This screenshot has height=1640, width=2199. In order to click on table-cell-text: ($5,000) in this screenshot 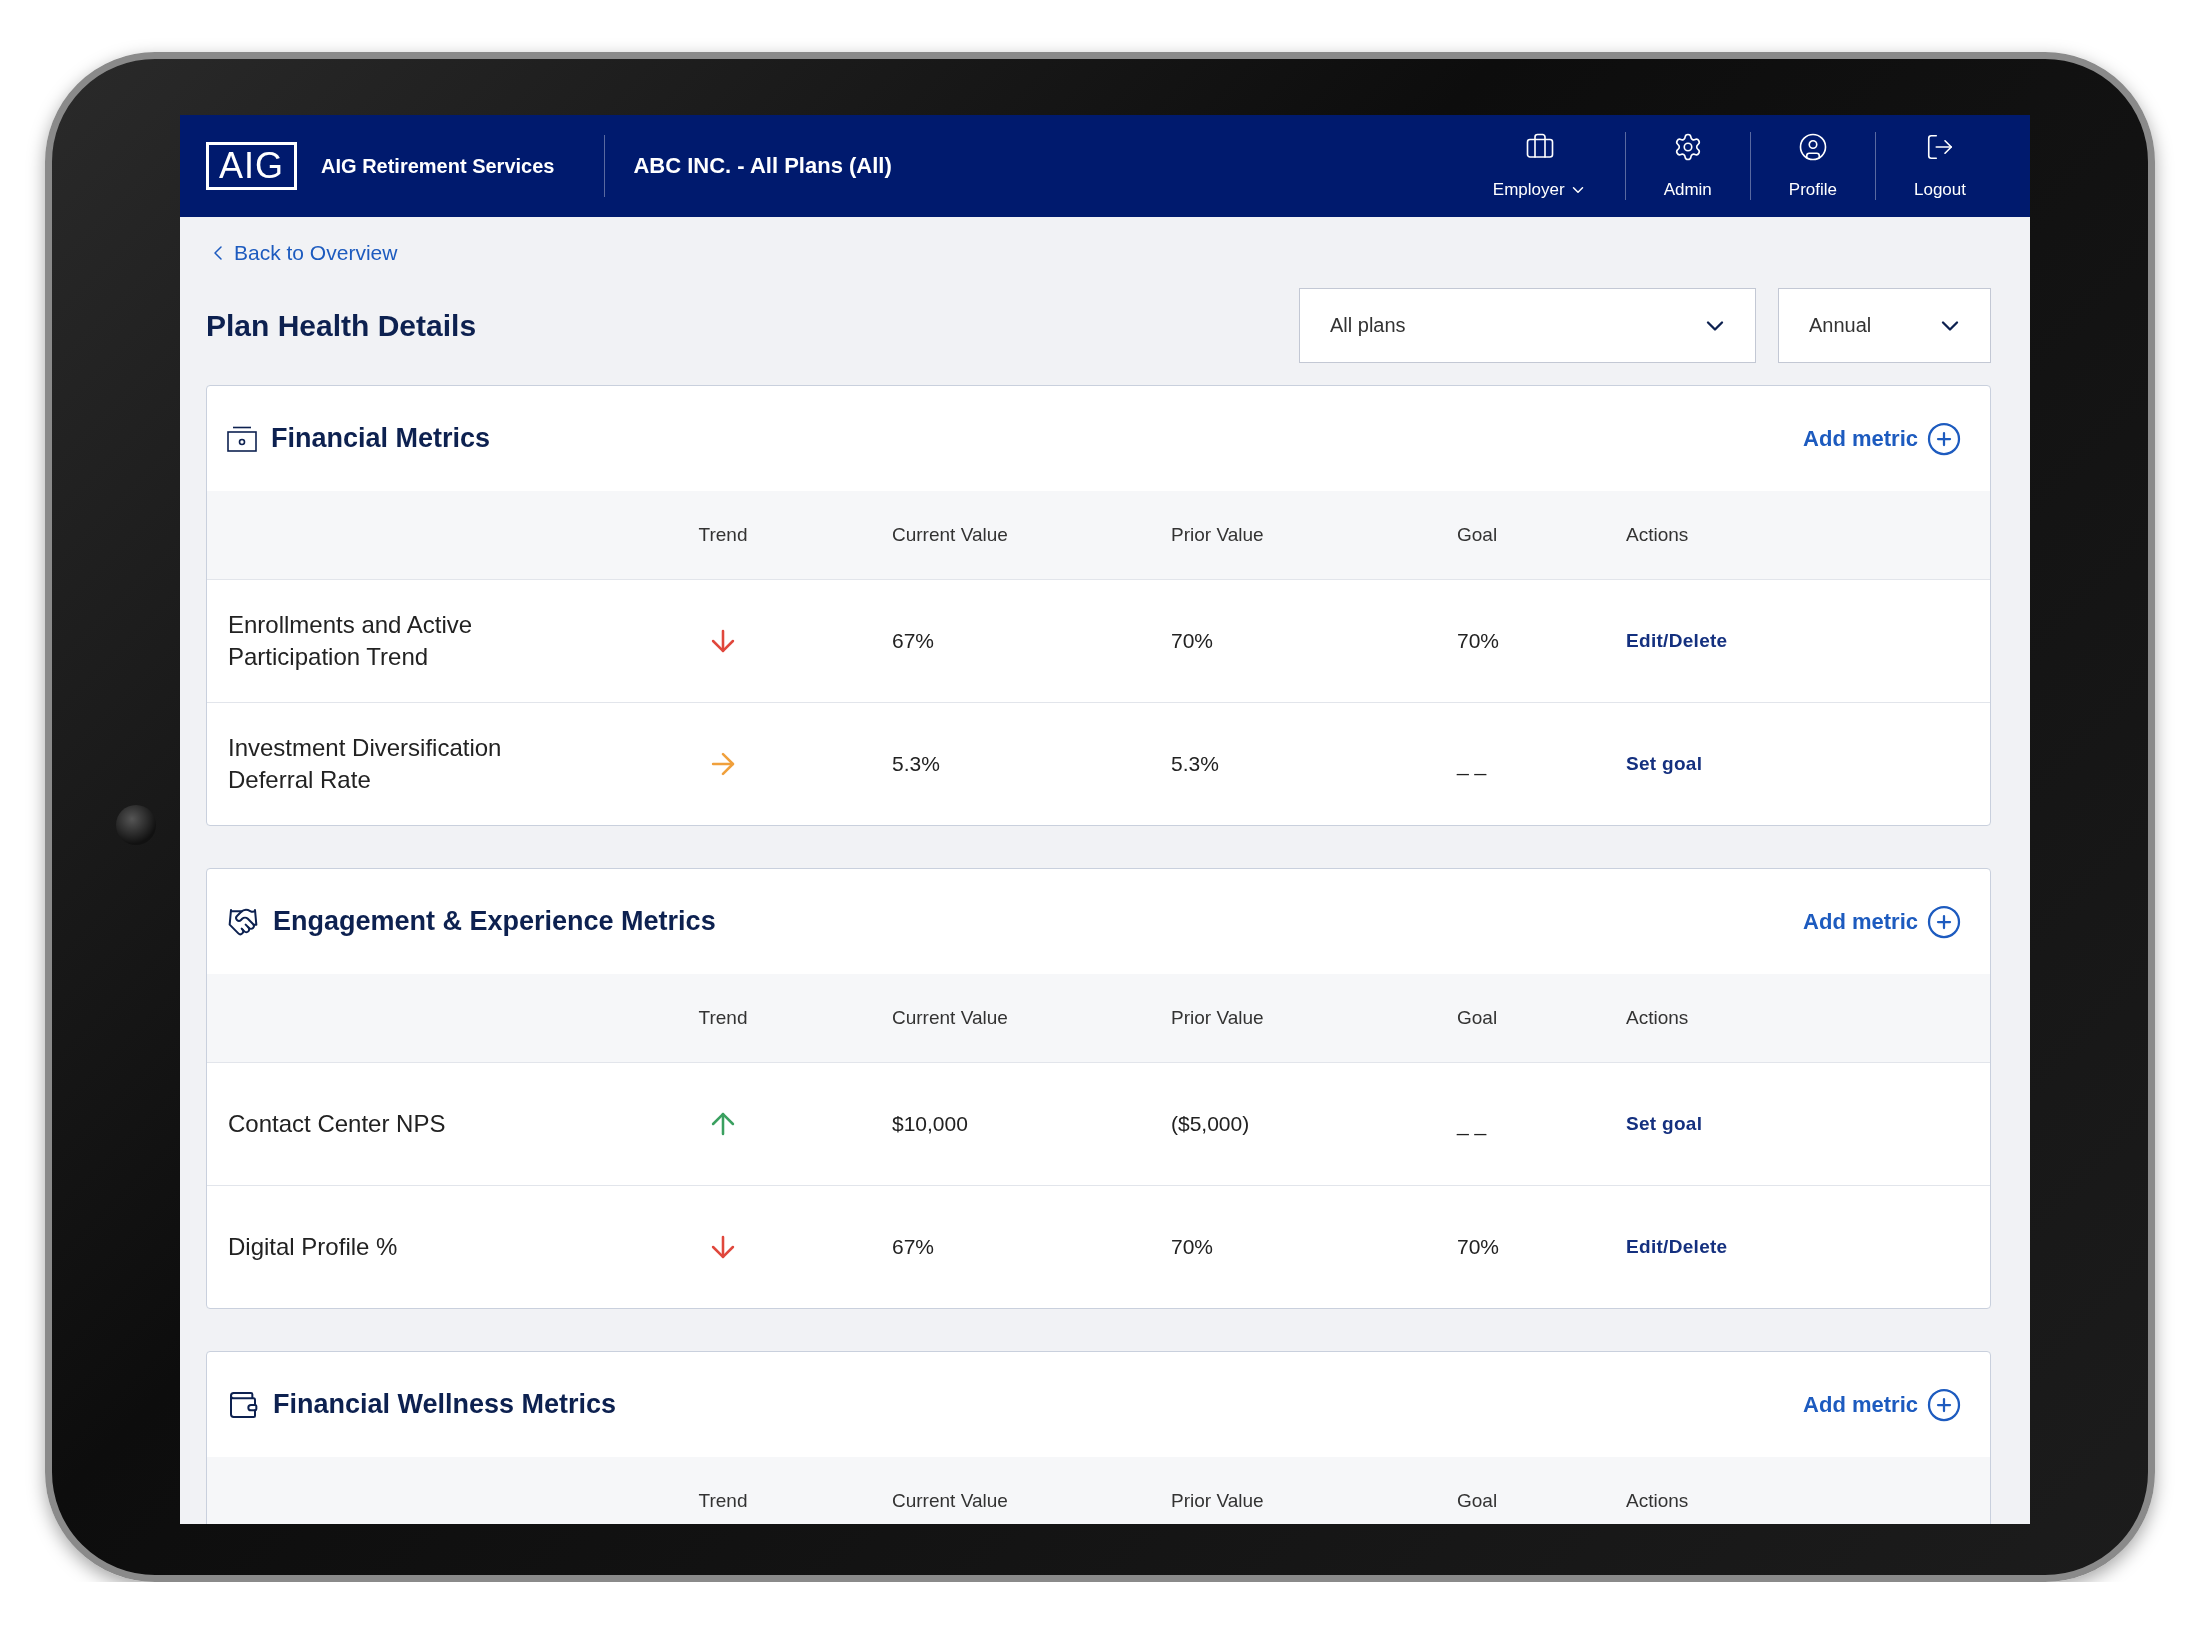, I will do `click(1211, 1124)`.